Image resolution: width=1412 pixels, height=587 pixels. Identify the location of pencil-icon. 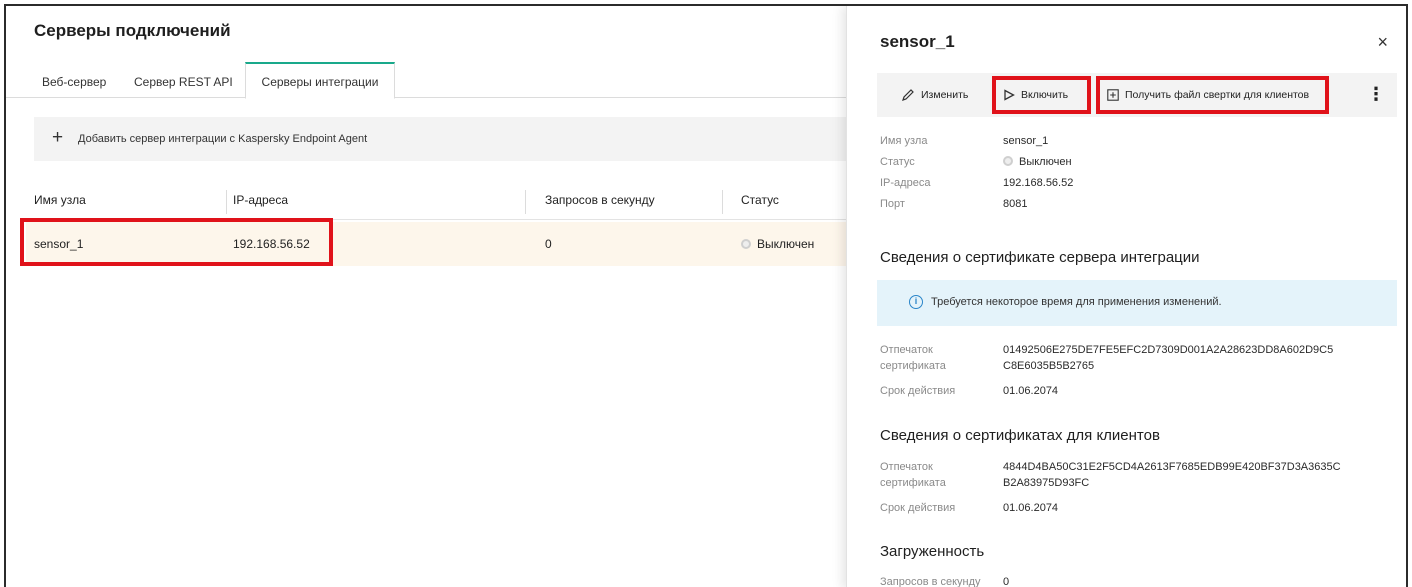
(908, 95).